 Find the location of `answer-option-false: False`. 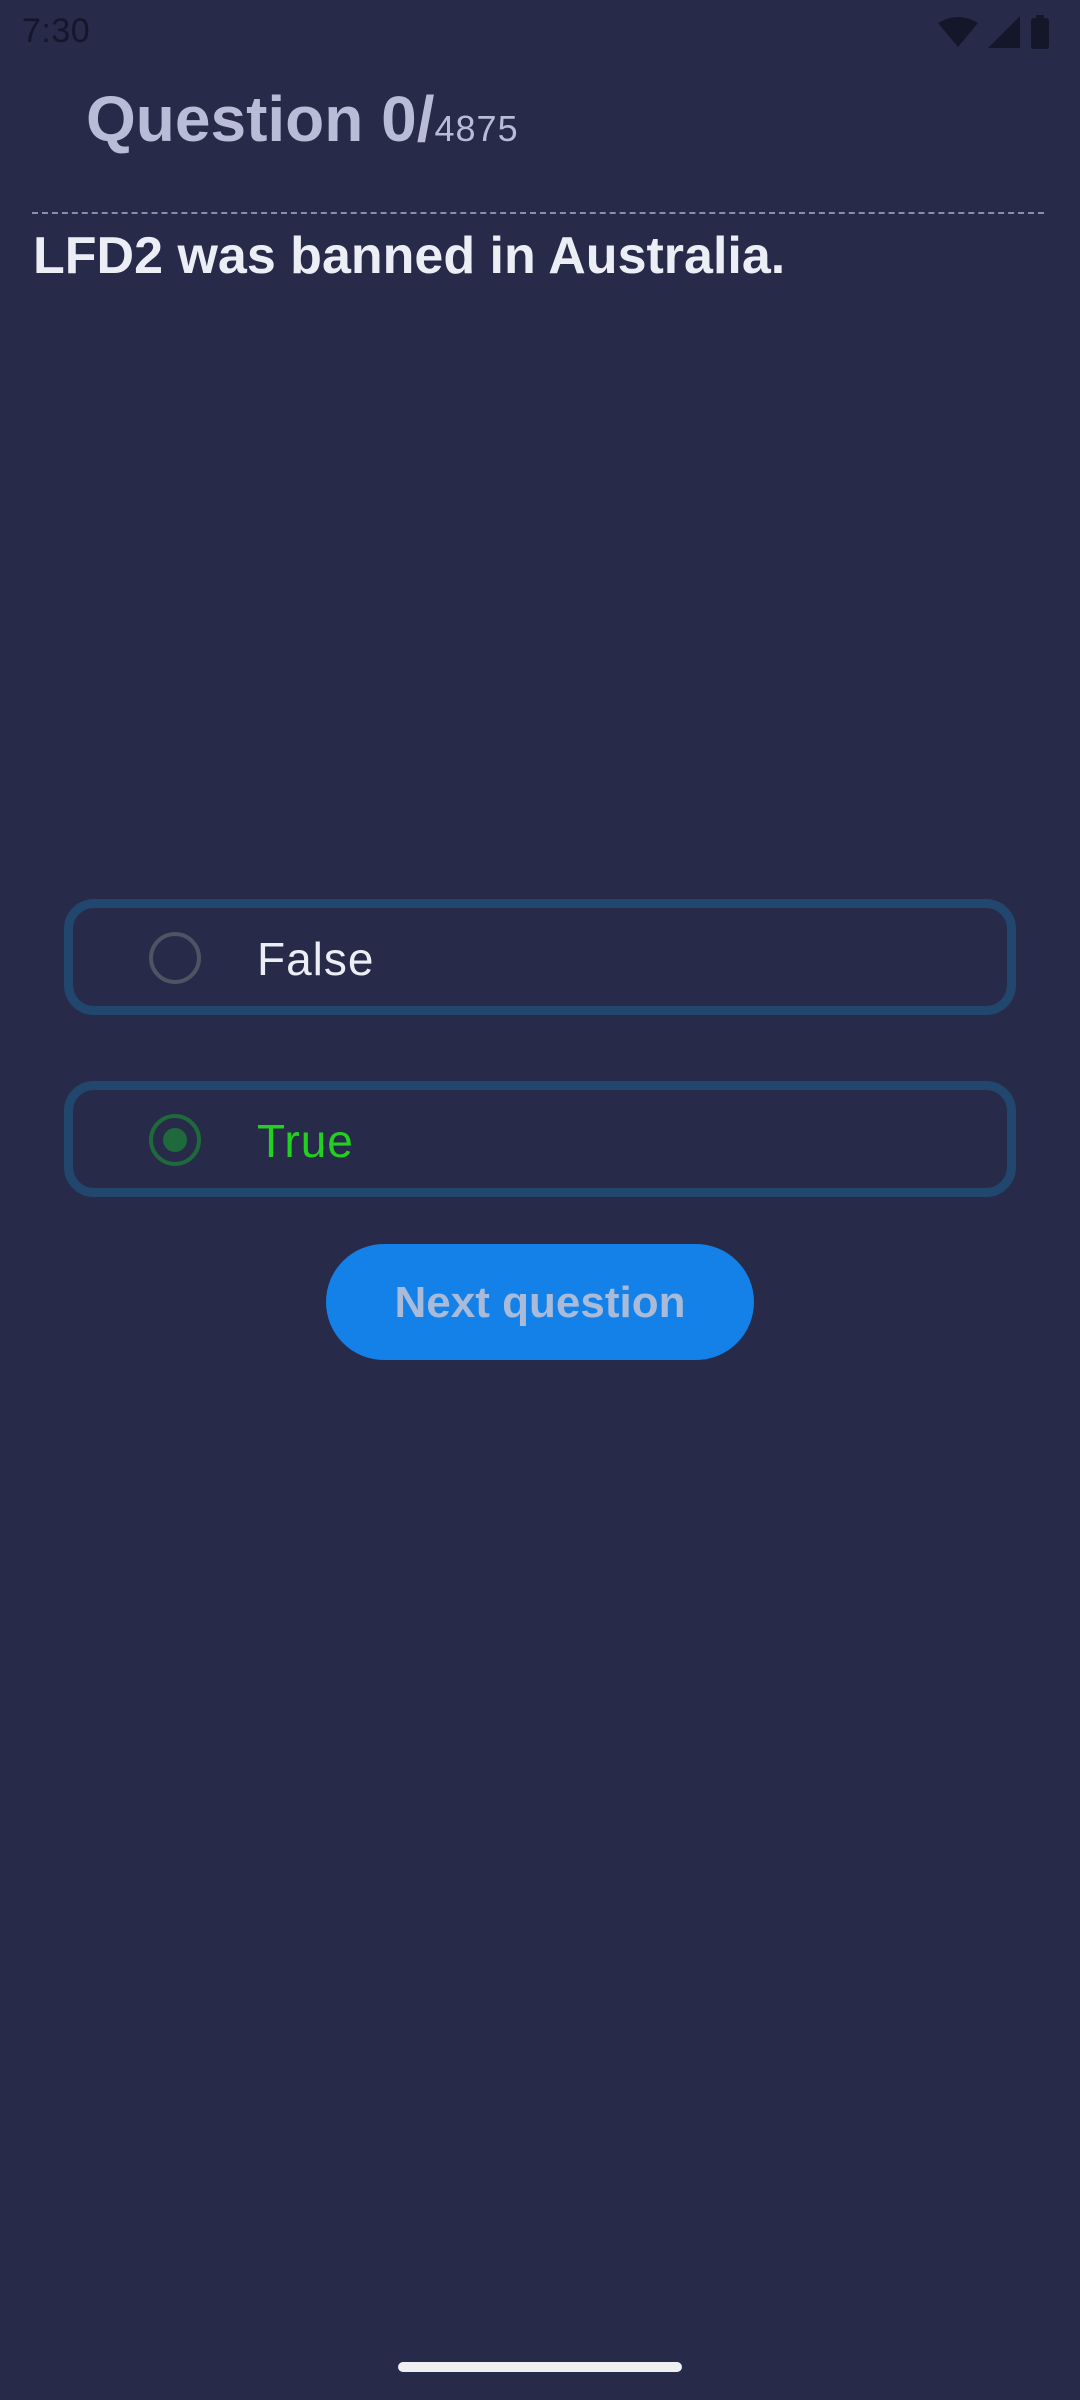

answer-option-false: False is located at coordinates (540, 957).